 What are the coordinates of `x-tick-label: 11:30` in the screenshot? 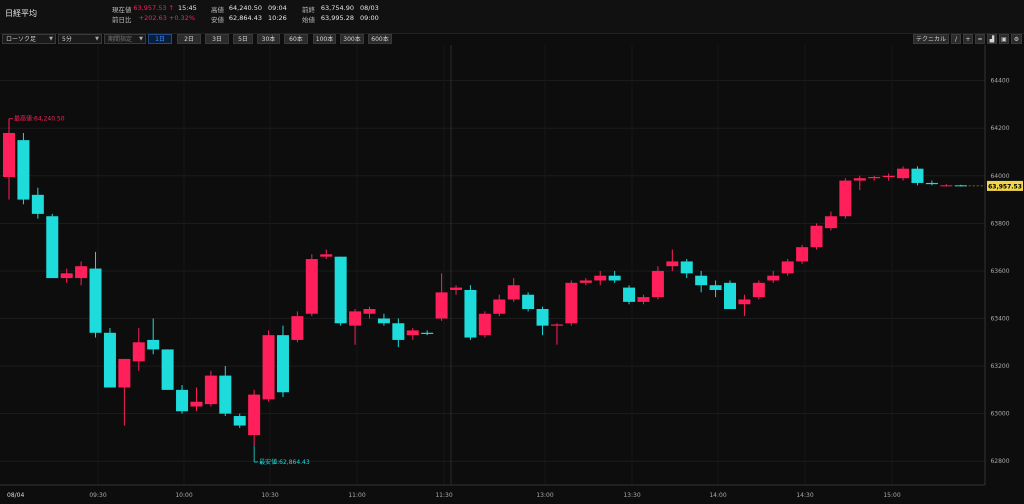 It's located at (443, 495).